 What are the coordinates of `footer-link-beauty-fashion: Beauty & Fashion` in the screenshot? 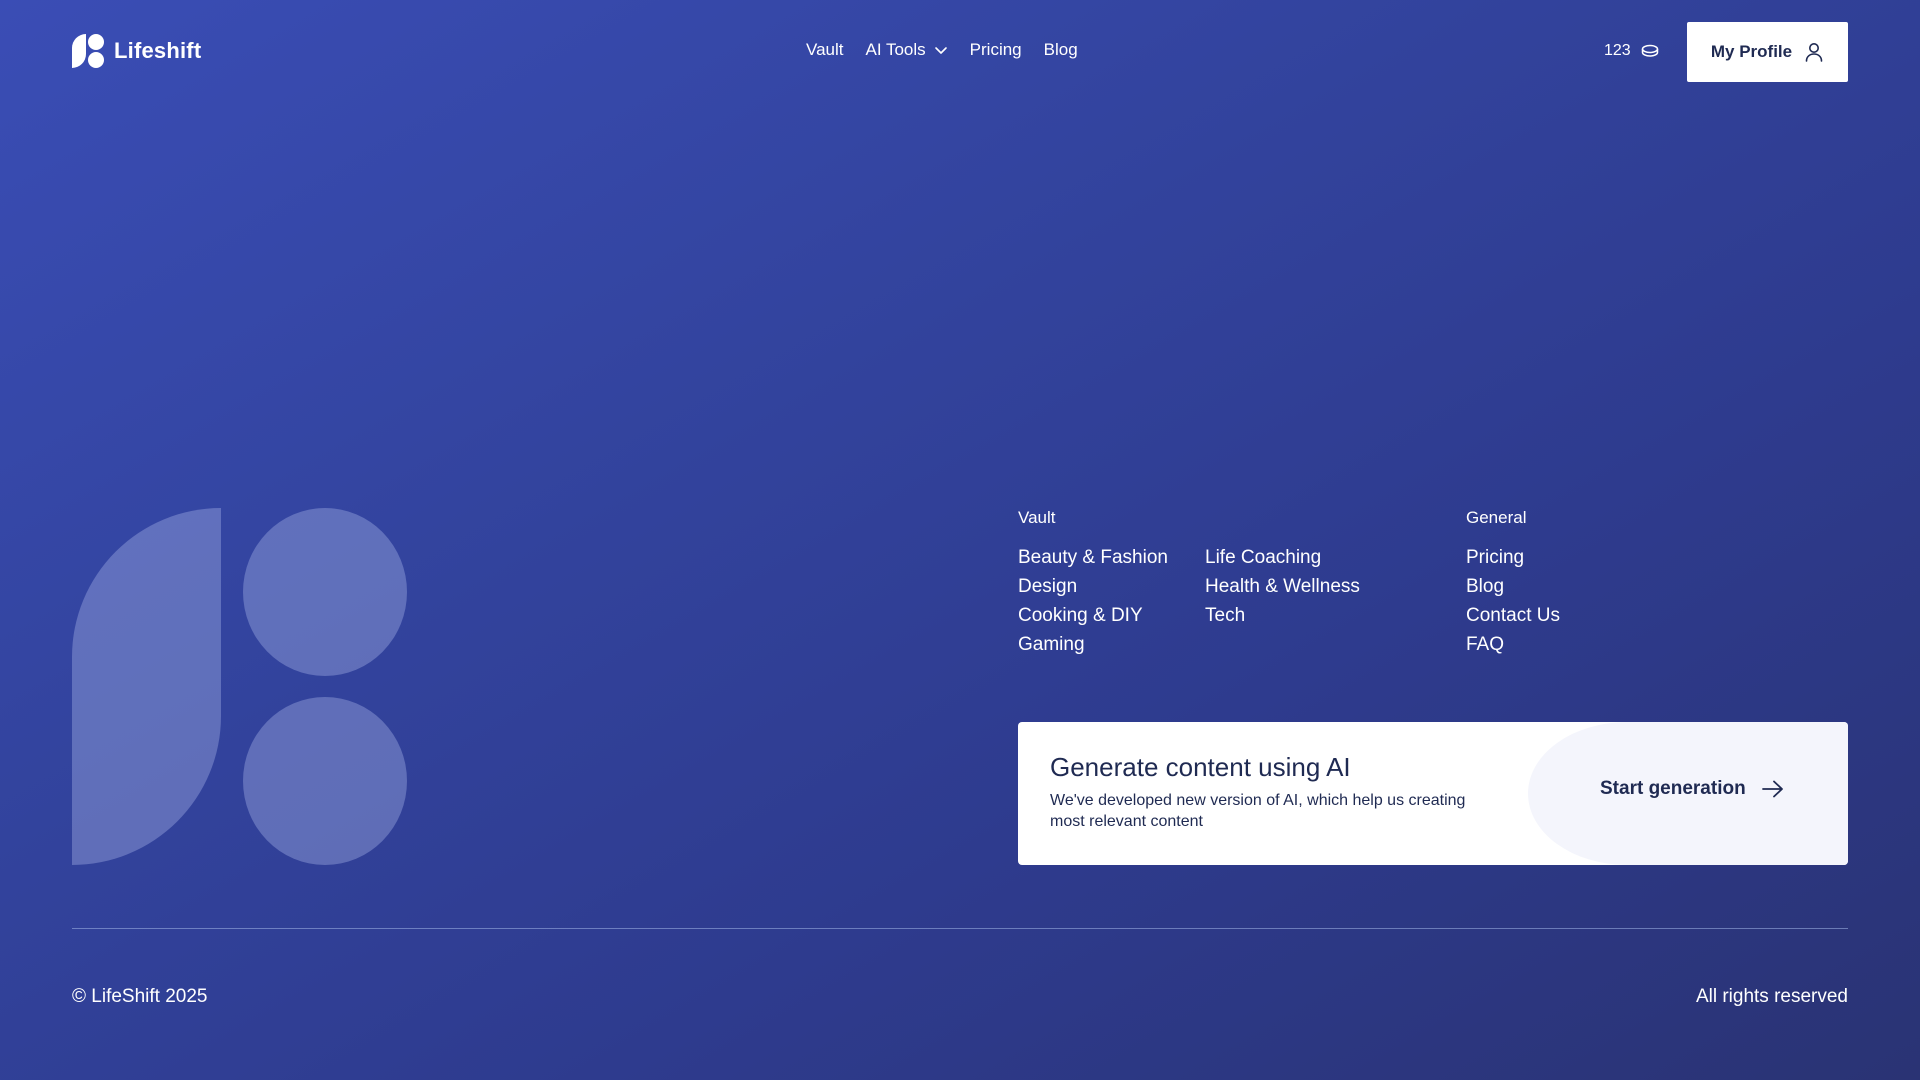 It's located at (1093, 557).